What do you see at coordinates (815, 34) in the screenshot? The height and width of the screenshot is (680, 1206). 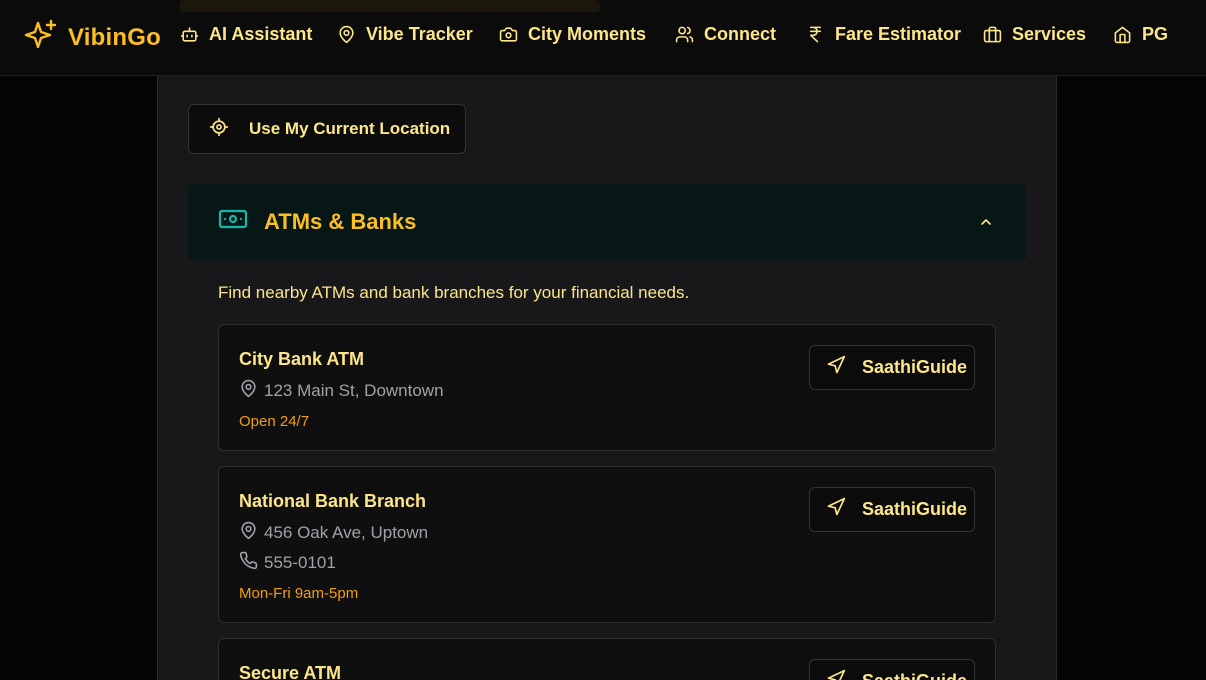 I see `rupee-icon` at bounding box center [815, 34].